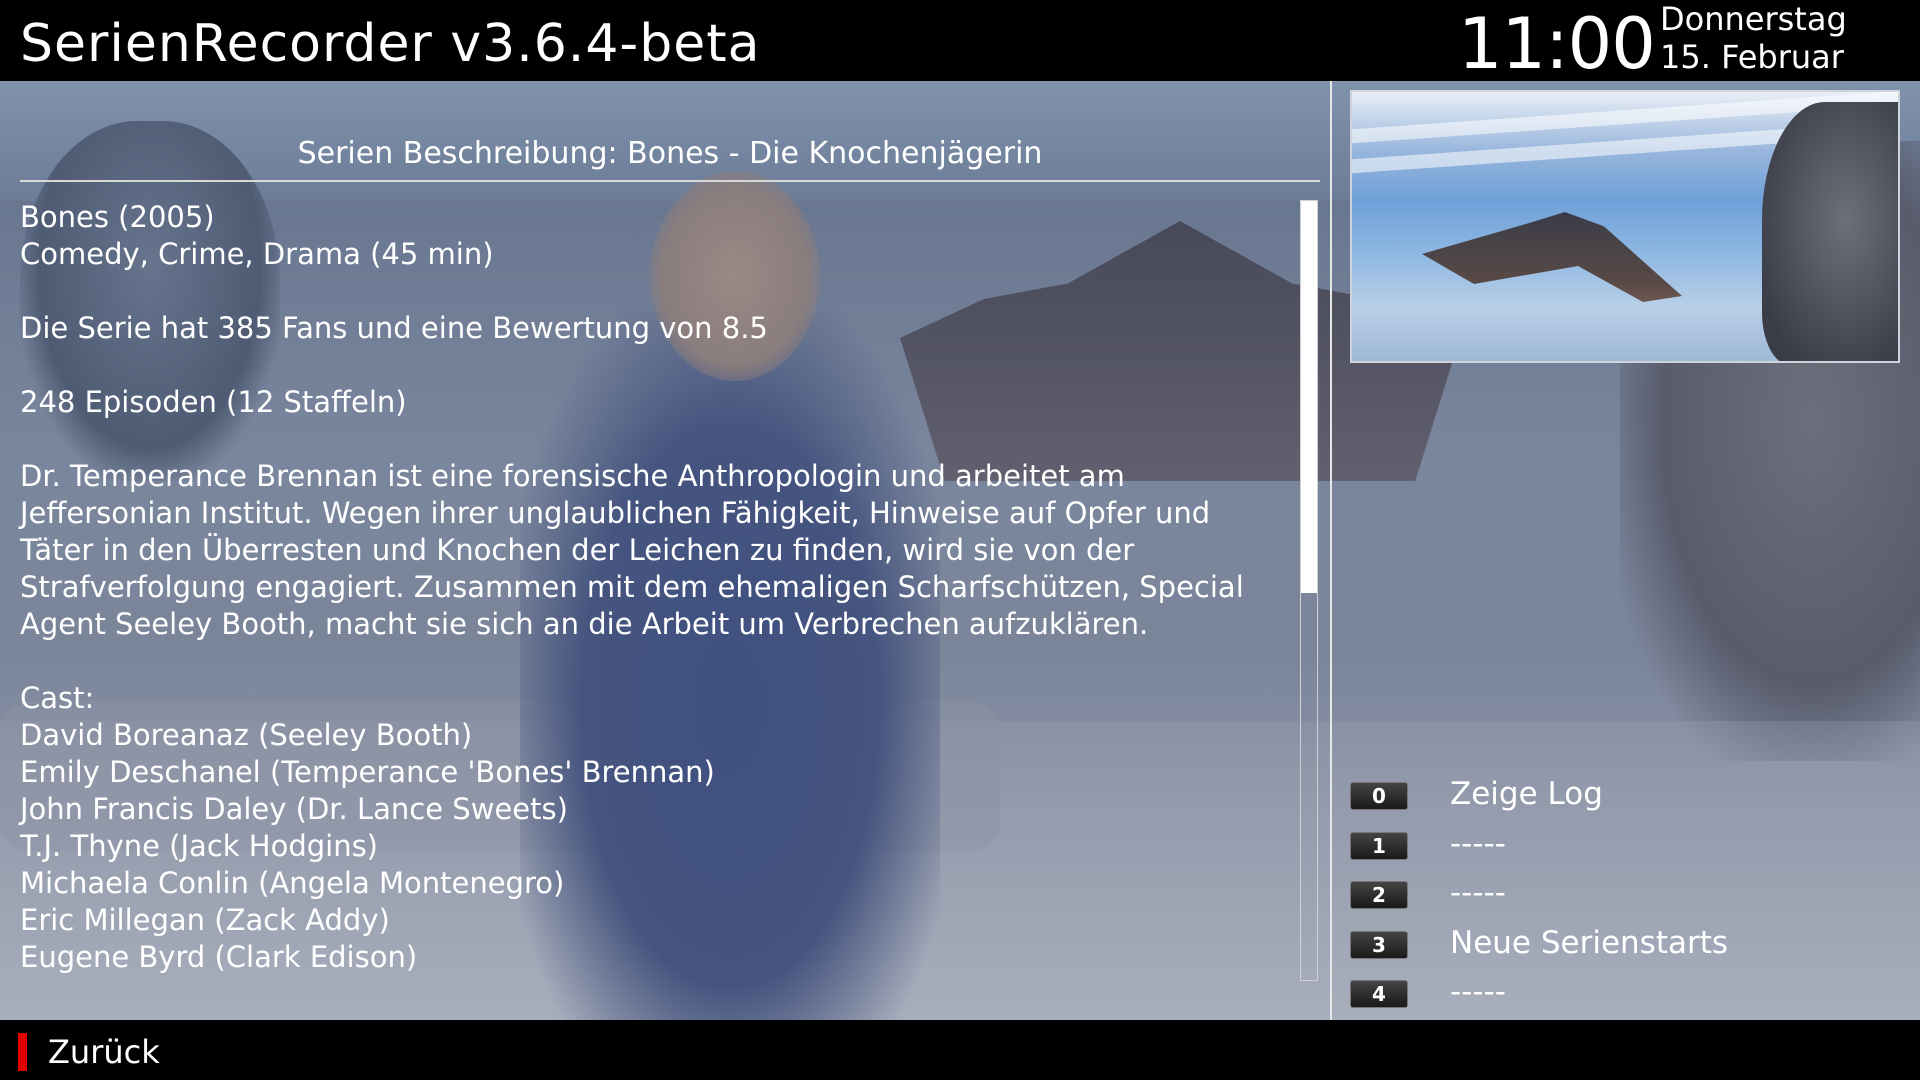 The height and width of the screenshot is (1080, 1920). I want to click on description-line: T.J. Thyne (Jack Hodgins), so click(199, 846).